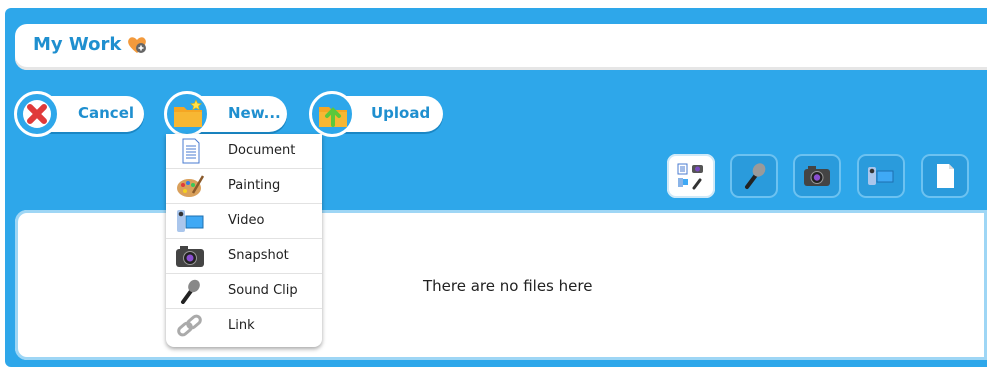 The width and height of the screenshot is (987, 374). I want to click on menu-item-label: Video, so click(246, 220).